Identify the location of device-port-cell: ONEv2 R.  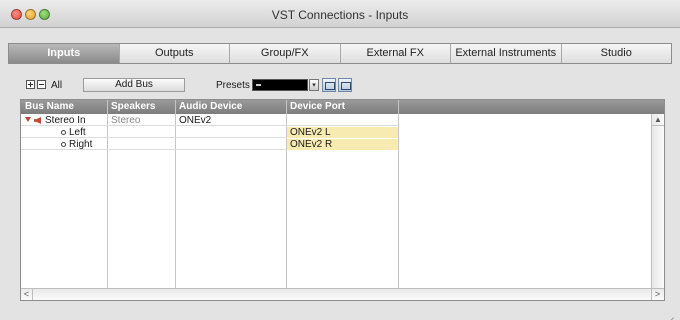
(342, 144).